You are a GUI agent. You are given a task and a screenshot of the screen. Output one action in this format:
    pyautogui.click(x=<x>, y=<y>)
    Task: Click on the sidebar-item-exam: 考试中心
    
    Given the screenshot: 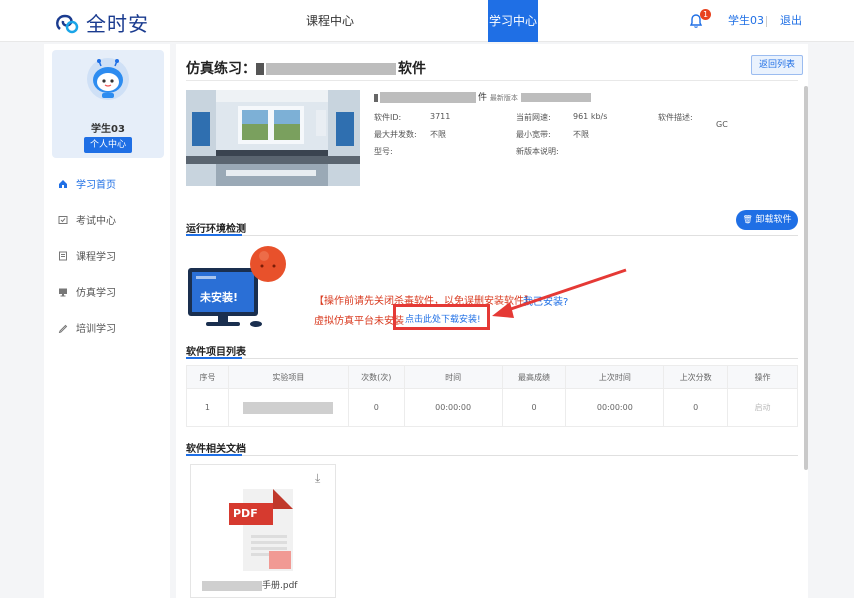 What is the action you would take?
    pyautogui.click(x=87, y=219)
    